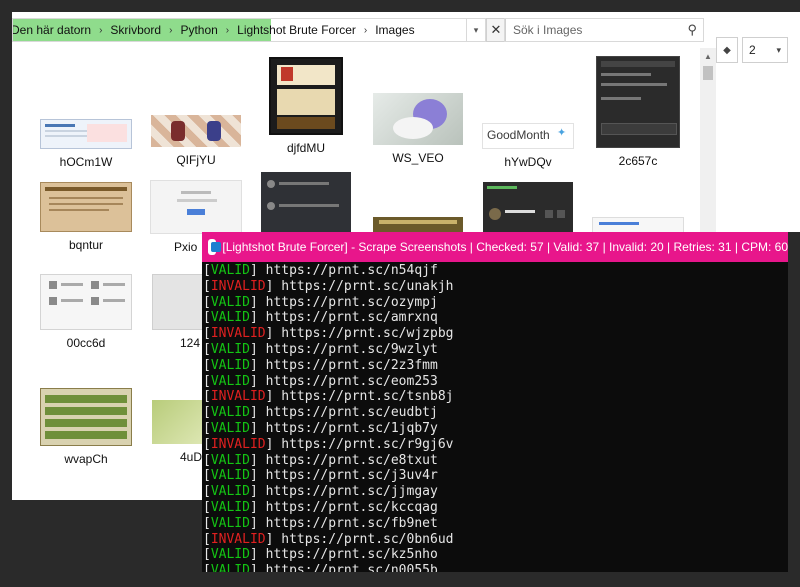  I want to click on url-text: https://prnt.sc/0bn6ud, so click(367, 539).